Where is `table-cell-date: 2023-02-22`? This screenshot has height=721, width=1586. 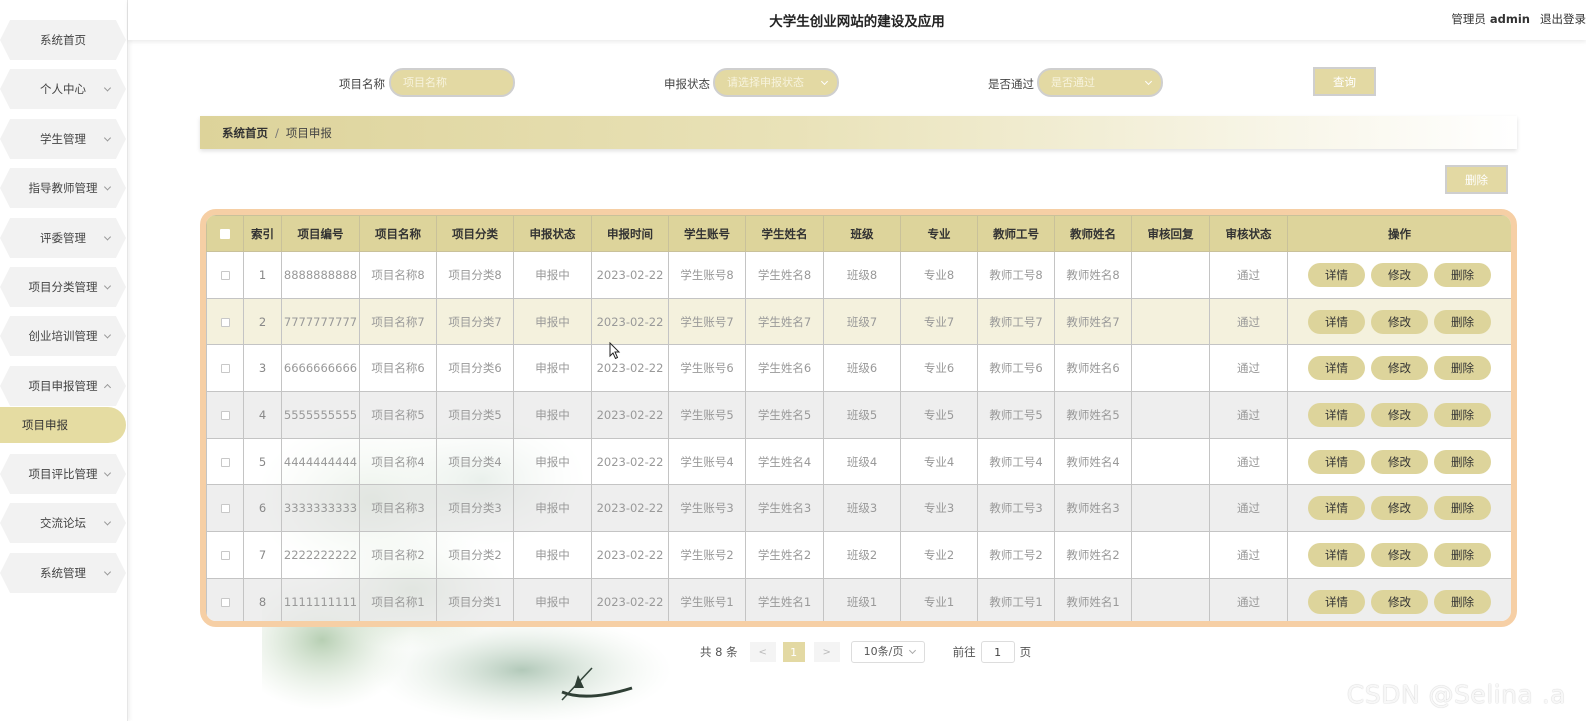
table-cell-date: 2023-02-22 is located at coordinates (630, 508).